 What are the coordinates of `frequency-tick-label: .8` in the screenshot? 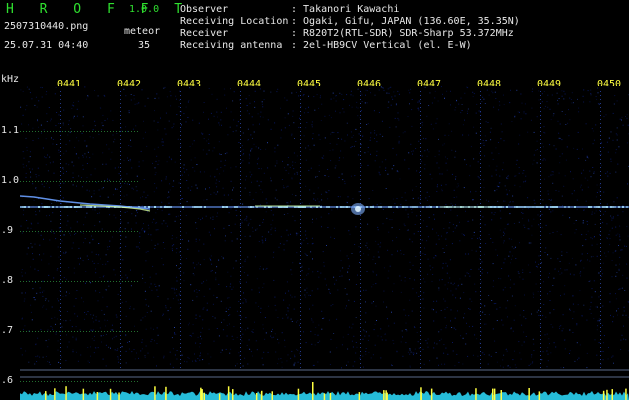 It's located at (7, 280).